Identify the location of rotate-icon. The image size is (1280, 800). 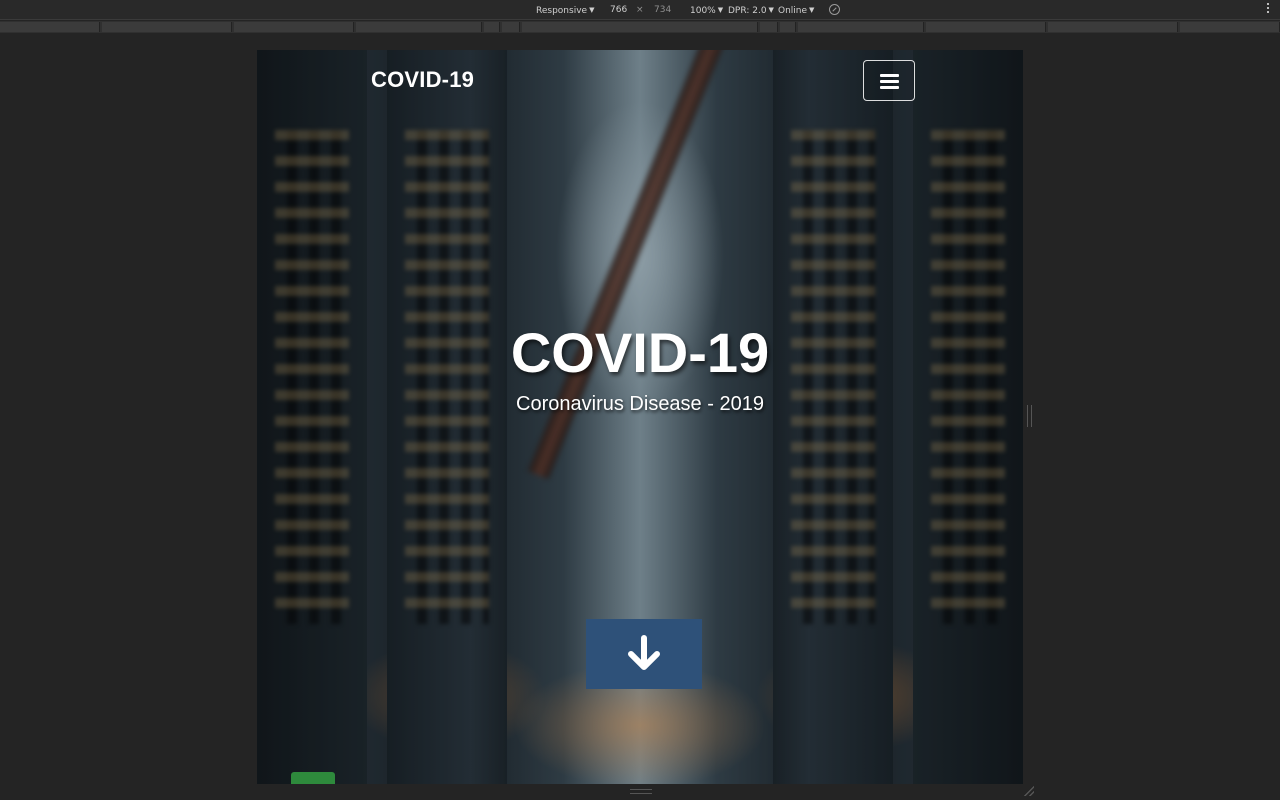
(834, 9).